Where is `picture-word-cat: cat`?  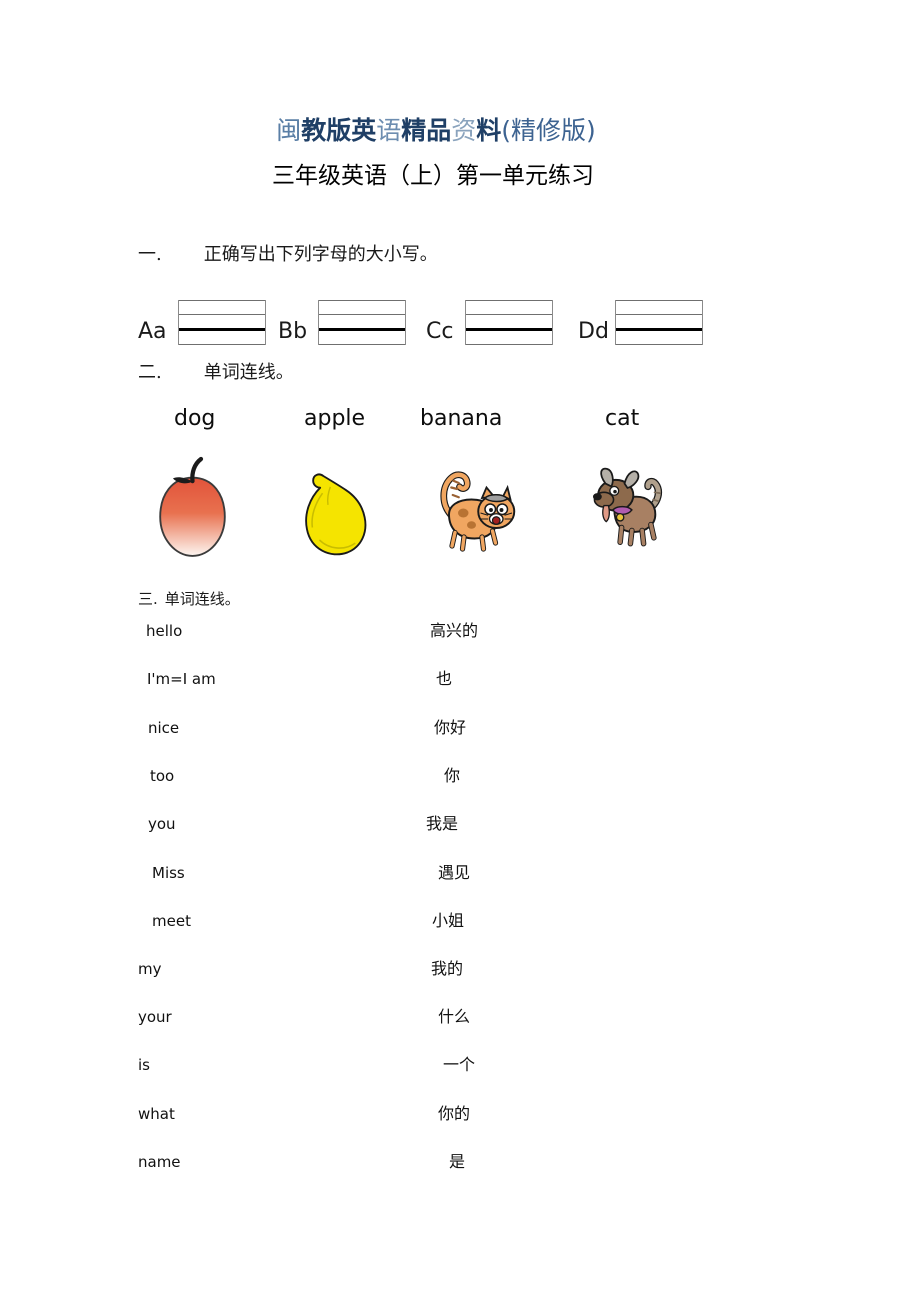 picture-word-cat: cat is located at coordinates (622, 419).